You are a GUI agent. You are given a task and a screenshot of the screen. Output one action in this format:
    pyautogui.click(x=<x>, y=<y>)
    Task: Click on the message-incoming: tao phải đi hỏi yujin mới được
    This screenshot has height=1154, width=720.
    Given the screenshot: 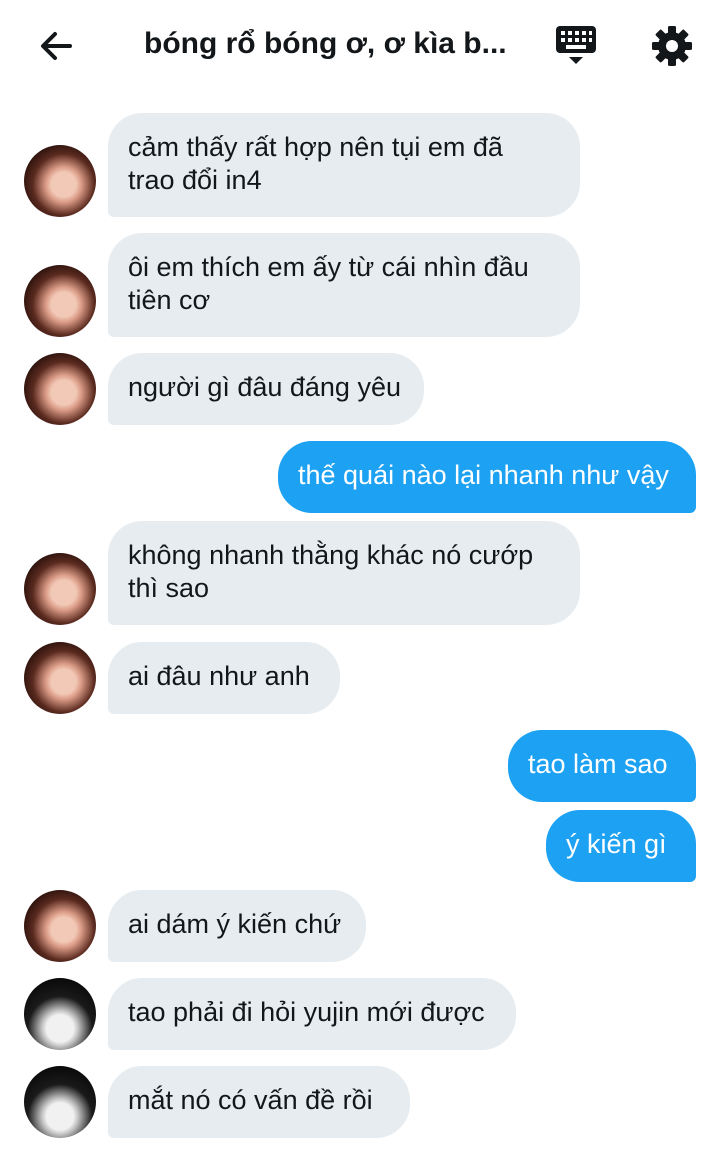 What is the action you would take?
    pyautogui.click(x=360, y=1014)
    